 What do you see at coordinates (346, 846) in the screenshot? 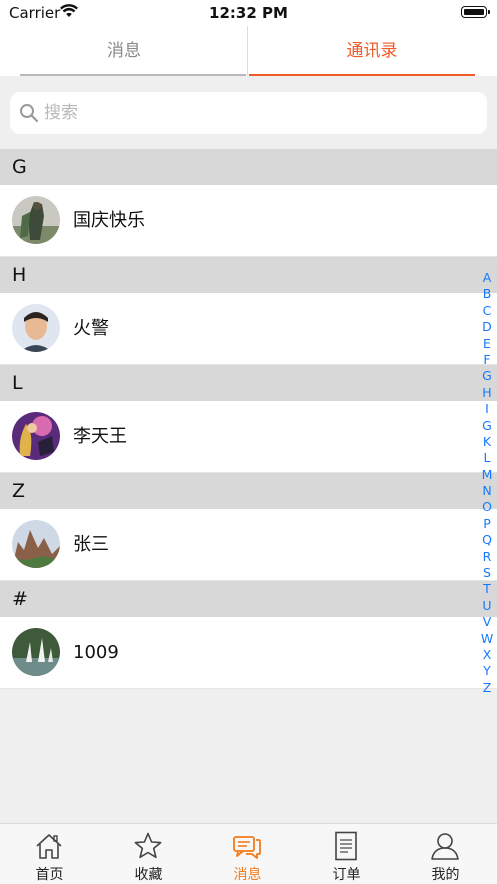
I see `document-icon` at bounding box center [346, 846].